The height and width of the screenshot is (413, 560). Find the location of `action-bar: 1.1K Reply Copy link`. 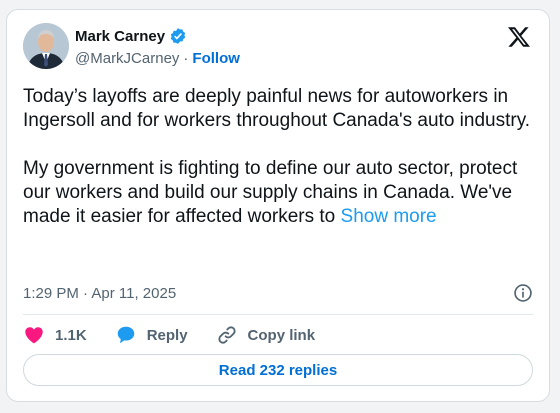

action-bar: 1.1K Reply Copy link is located at coordinates (183, 335).